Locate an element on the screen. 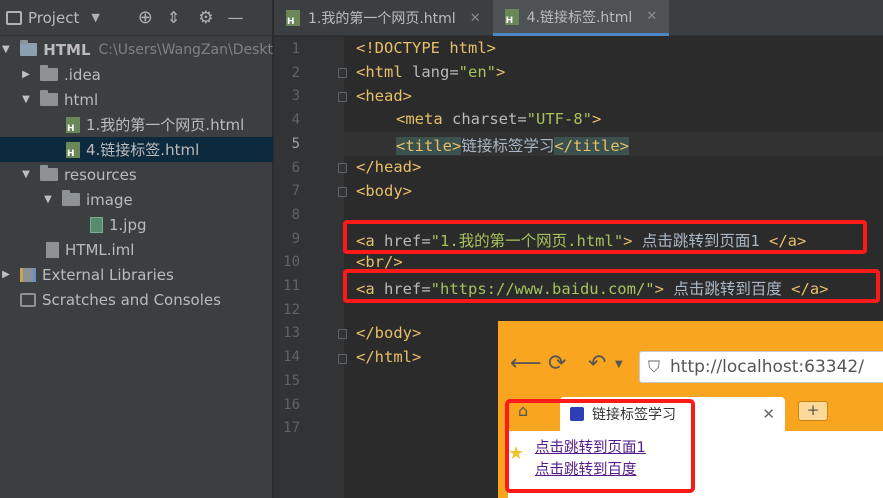 This screenshot has height=498, width=883. tab-file-1: 1.我的第一个网页.html ✕ is located at coordinates (383, 18).